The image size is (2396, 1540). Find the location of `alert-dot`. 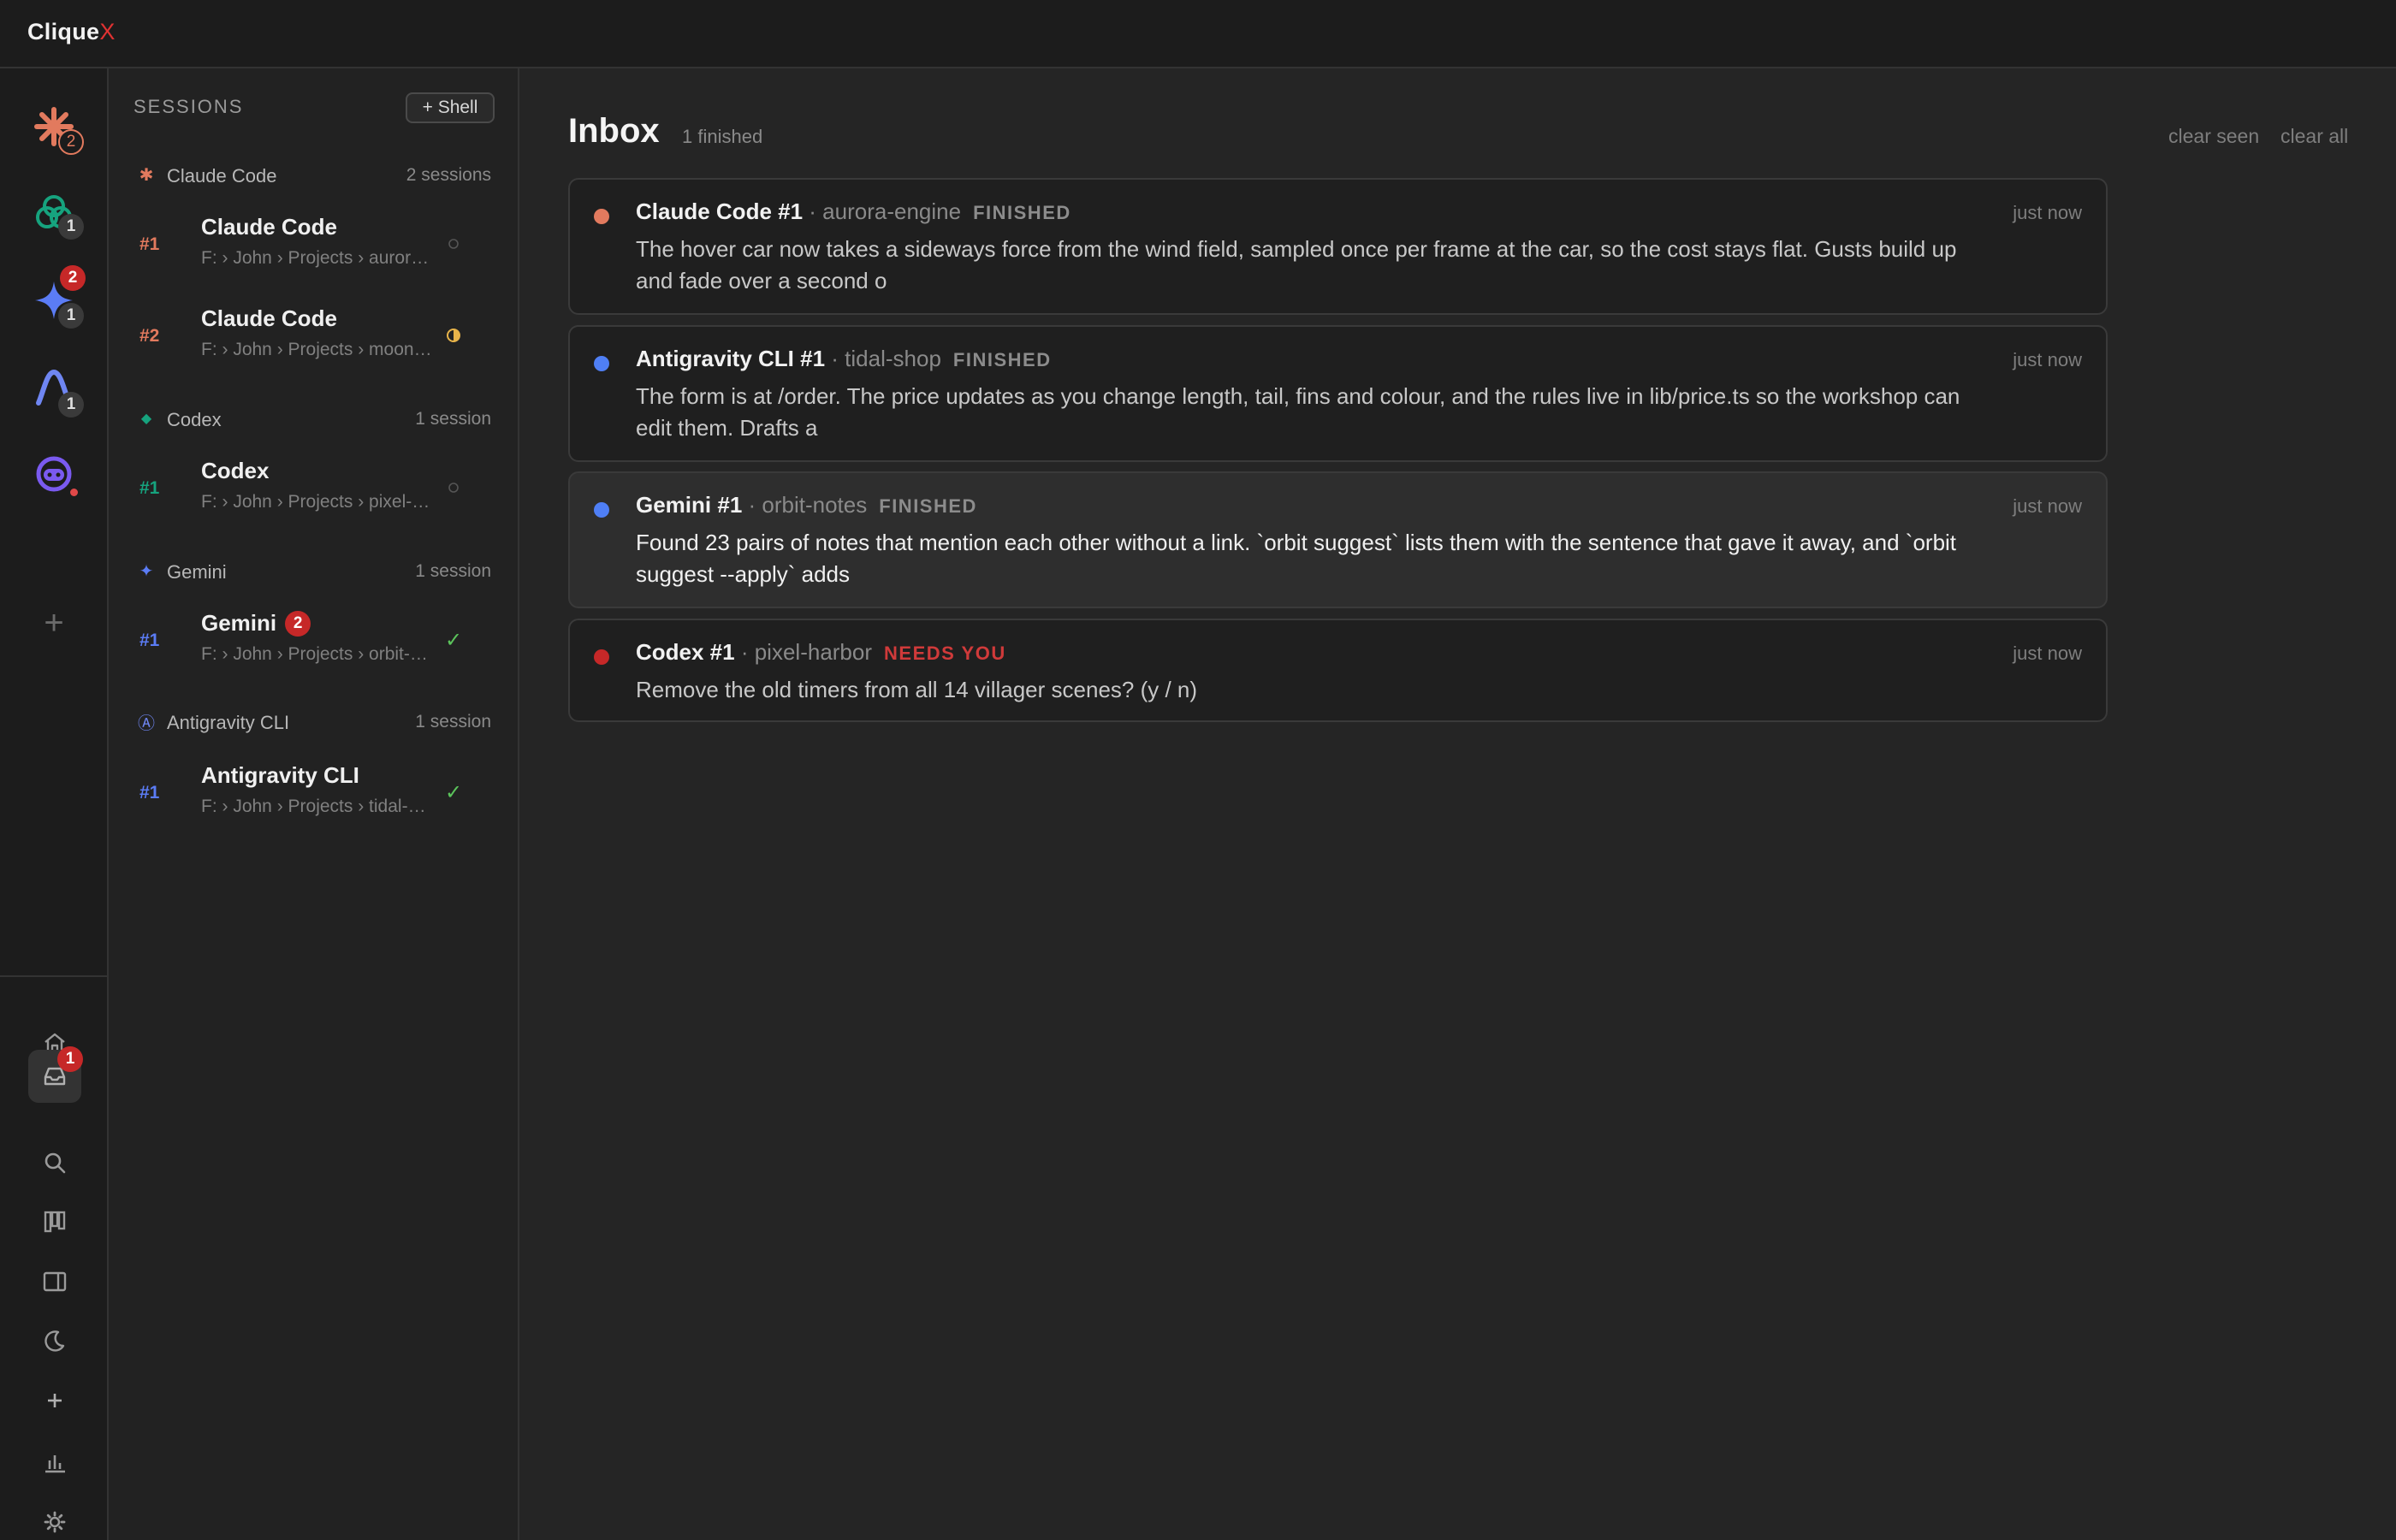

alert-dot is located at coordinates (74, 492).